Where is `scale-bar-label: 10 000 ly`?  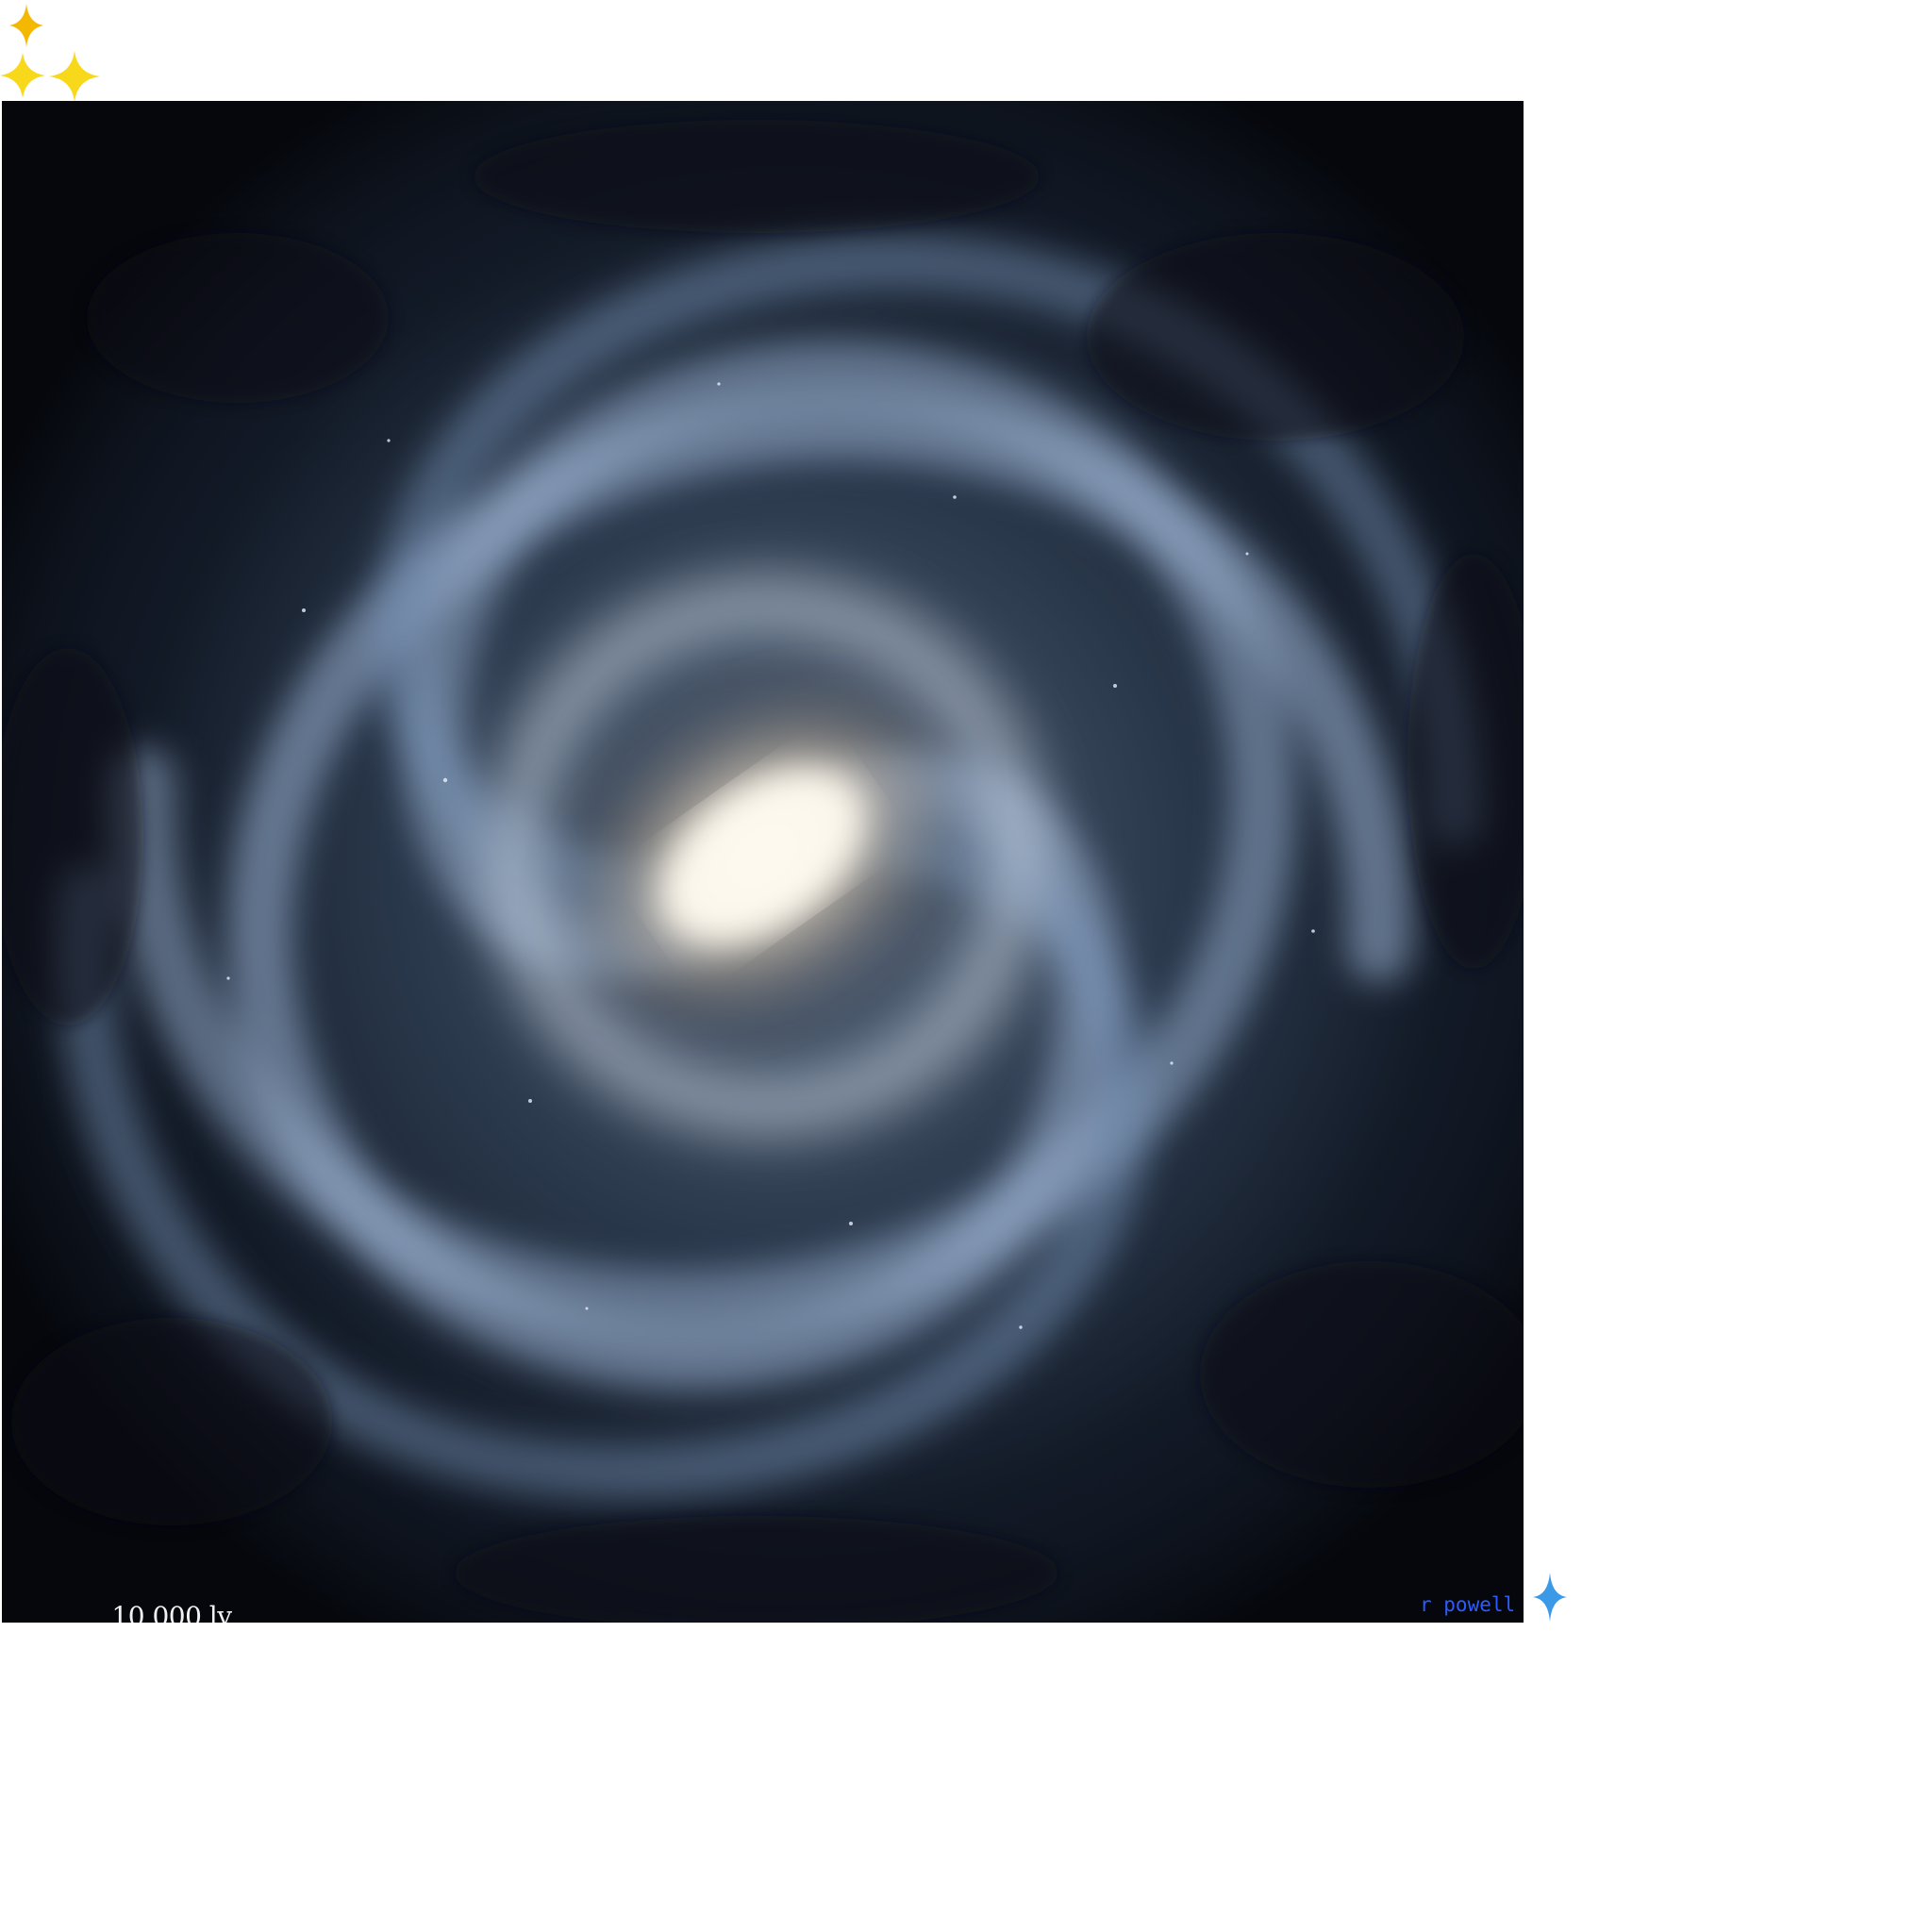 scale-bar-label: 10 000 ly is located at coordinates (171, 1612).